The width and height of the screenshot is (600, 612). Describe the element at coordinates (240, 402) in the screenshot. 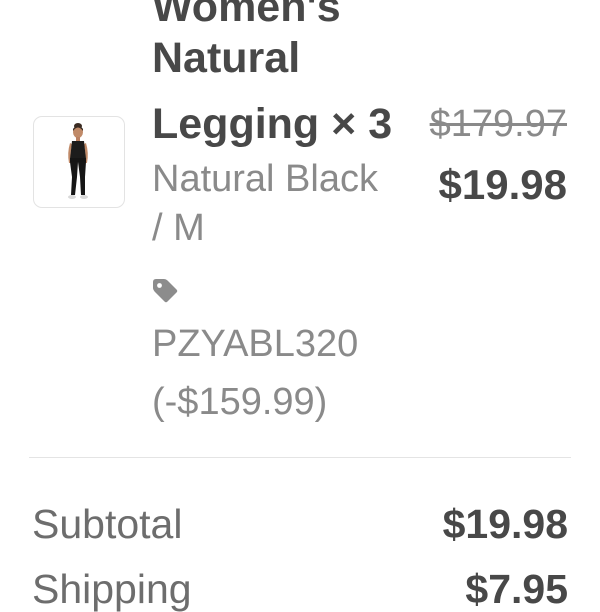

I see `discount-amount: (-$159.99)` at that location.